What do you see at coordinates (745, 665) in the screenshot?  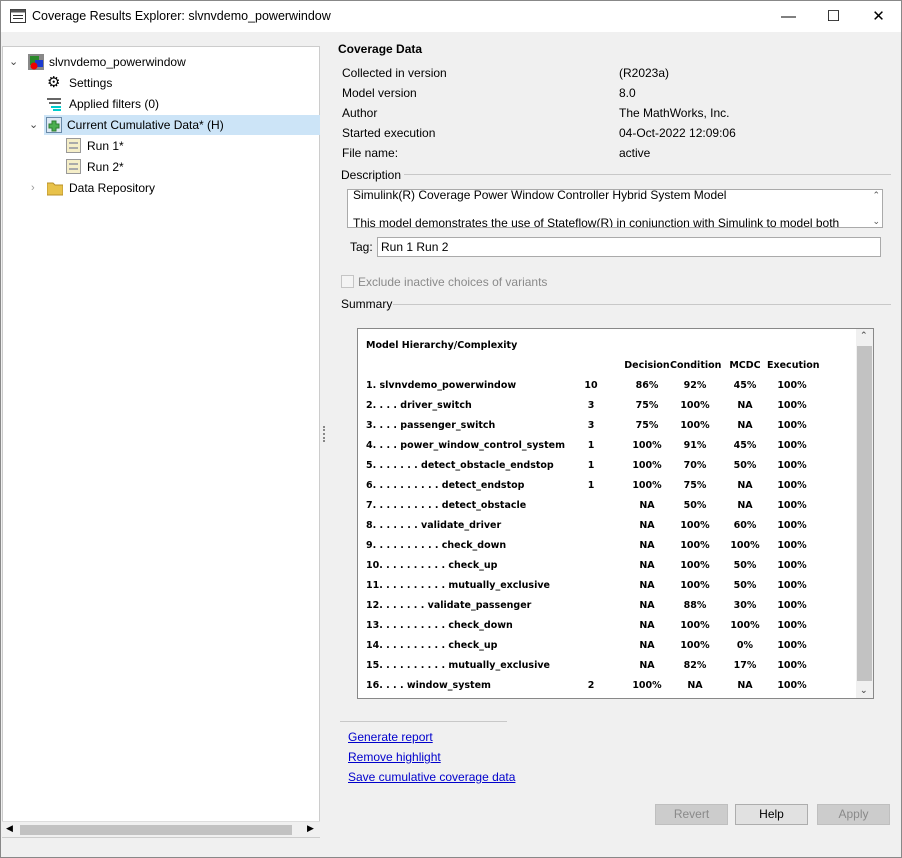 I see `row-mcdc: 17%` at bounding box center [745, 665].